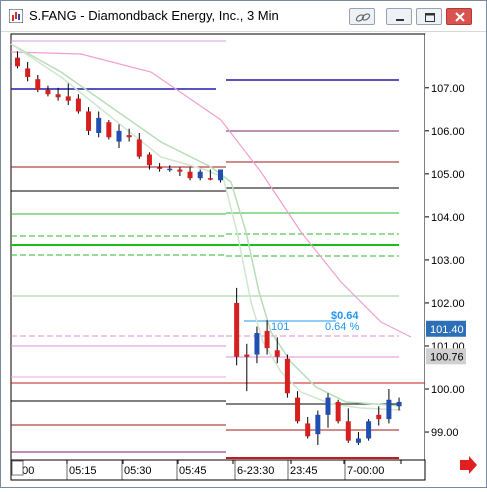 The height and width of the screenshot is (492, 487). Describe the element at coordinates (445, 433) in the screenshot. I see `y-tick-label: 99.00` at that location.